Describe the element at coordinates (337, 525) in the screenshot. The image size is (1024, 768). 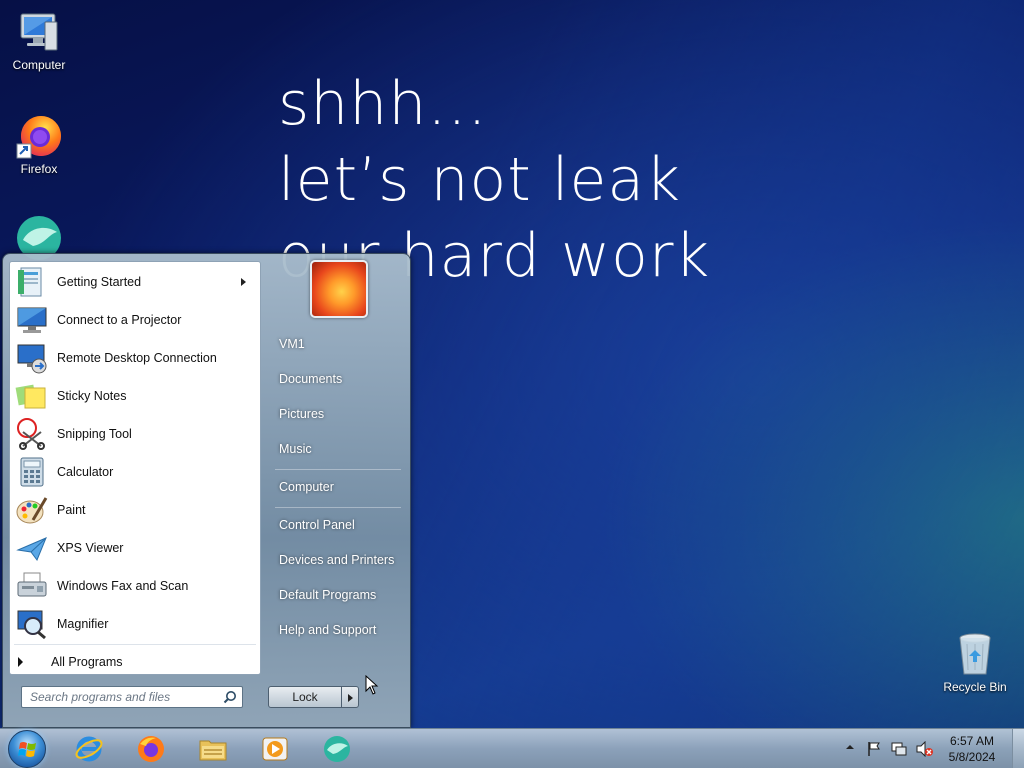
I see `start-item-control-panel: Control Panel` at that location.